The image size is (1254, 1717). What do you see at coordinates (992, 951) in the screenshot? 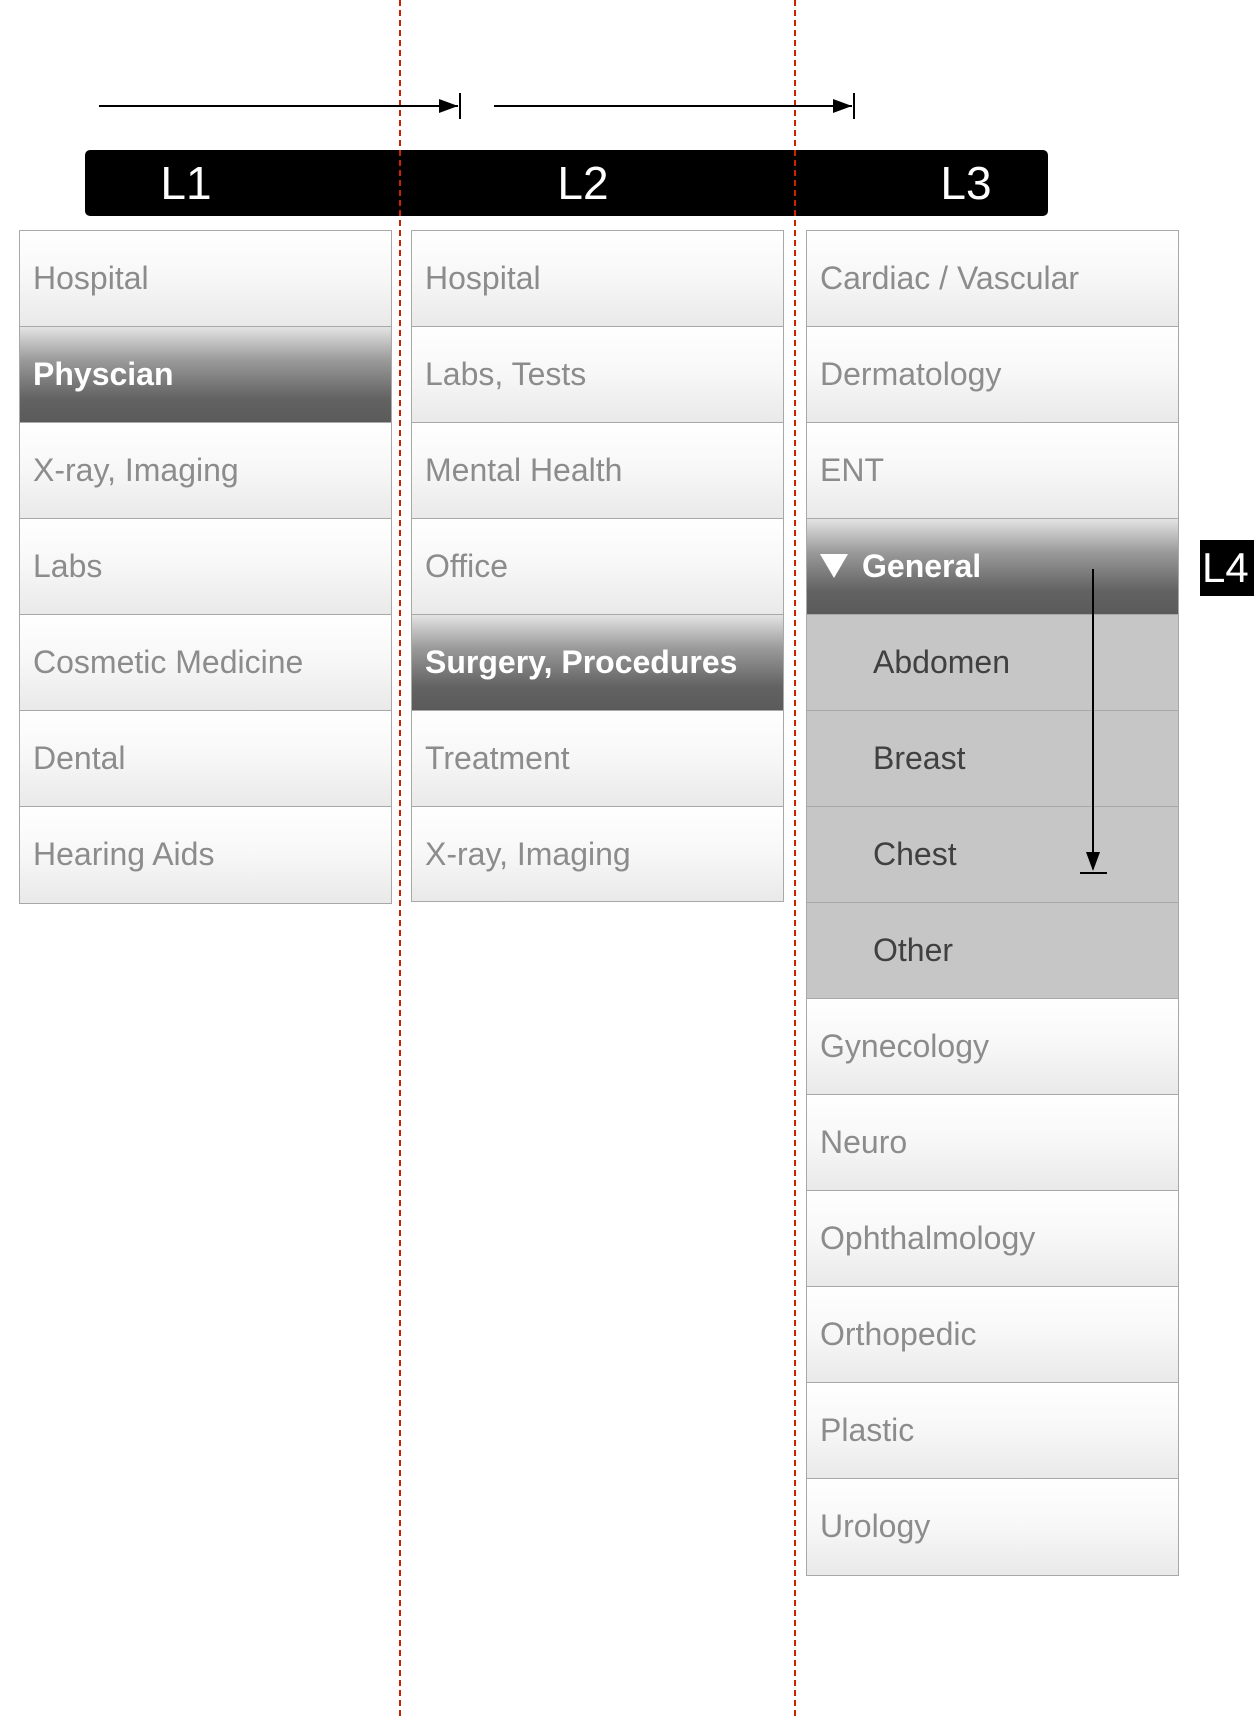
I see `l4-item-other: Other` at bounding box center [992, 951].